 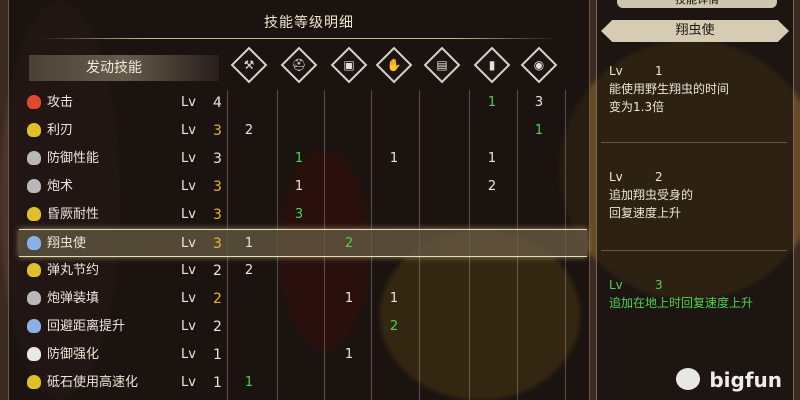 I want to click on skill-name: 昏厥耐性, so click(x=73, y=214).